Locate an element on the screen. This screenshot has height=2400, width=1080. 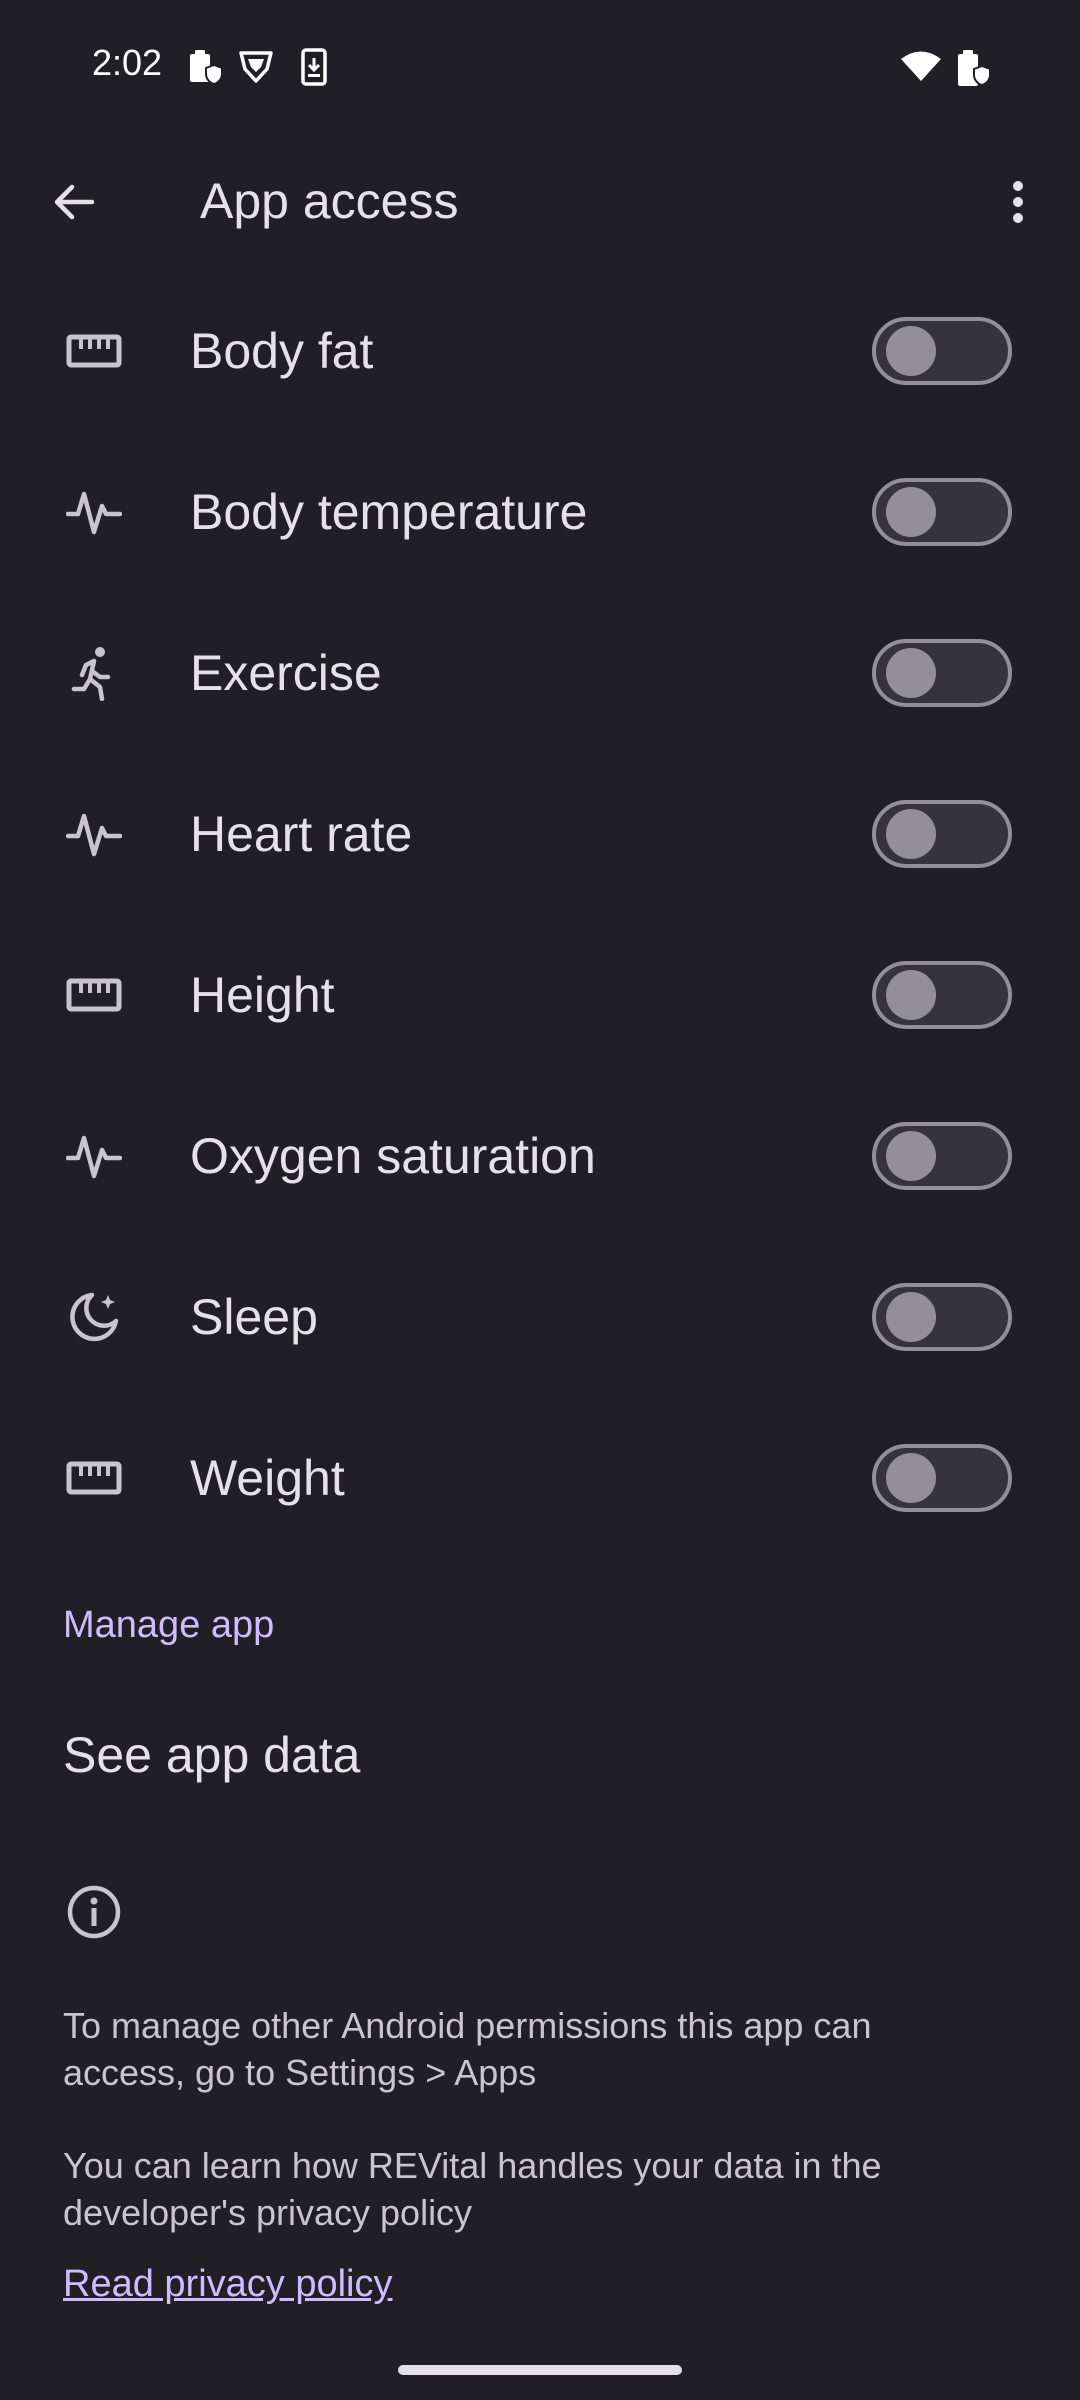
sleep-toggle is located at coordinates (942, 1316).